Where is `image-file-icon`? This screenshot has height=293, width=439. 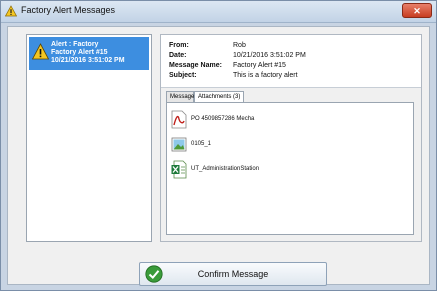 image-file-icon is located at coordinates (179, 144).